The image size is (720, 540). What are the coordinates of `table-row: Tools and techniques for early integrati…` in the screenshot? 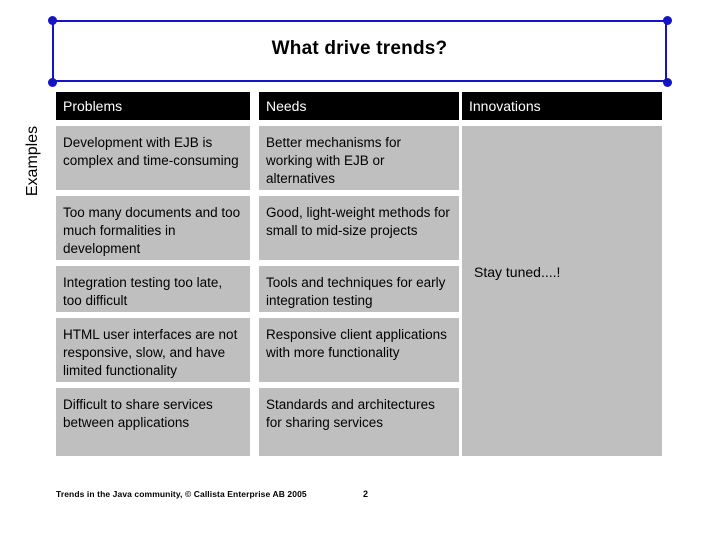 It's located at (359, 289).